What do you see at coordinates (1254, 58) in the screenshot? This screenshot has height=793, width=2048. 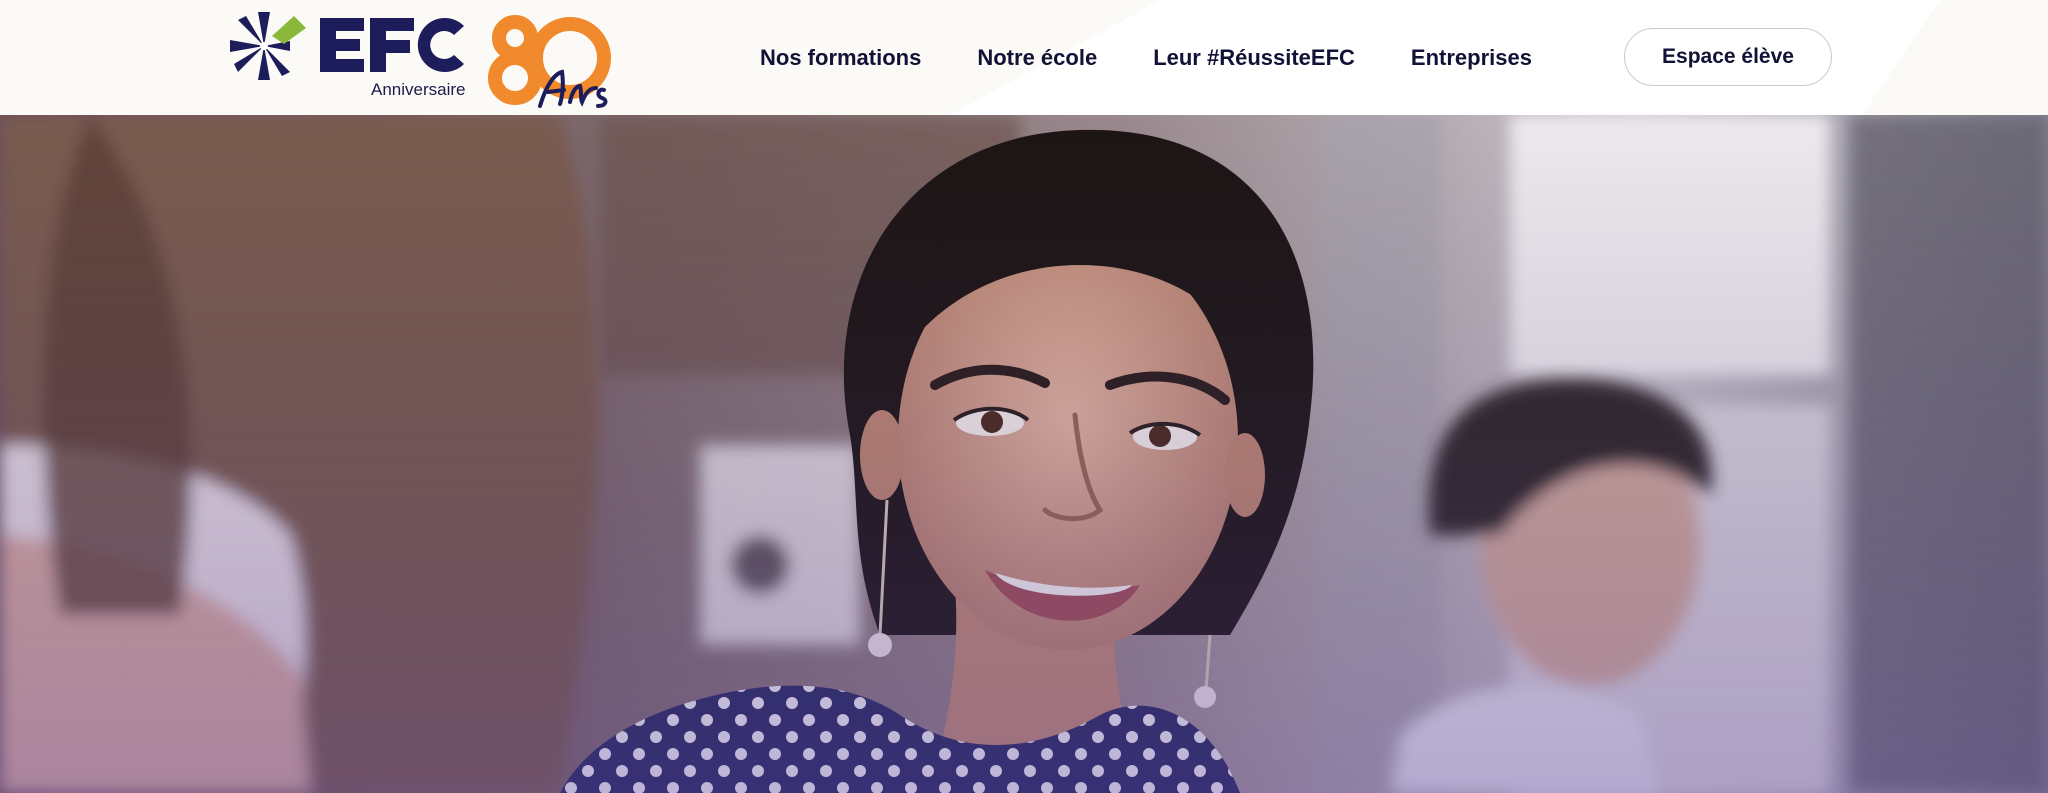 I see `nav-item-reussite: Leur #RéussiteEFC` at bounding box center [1254, 58].